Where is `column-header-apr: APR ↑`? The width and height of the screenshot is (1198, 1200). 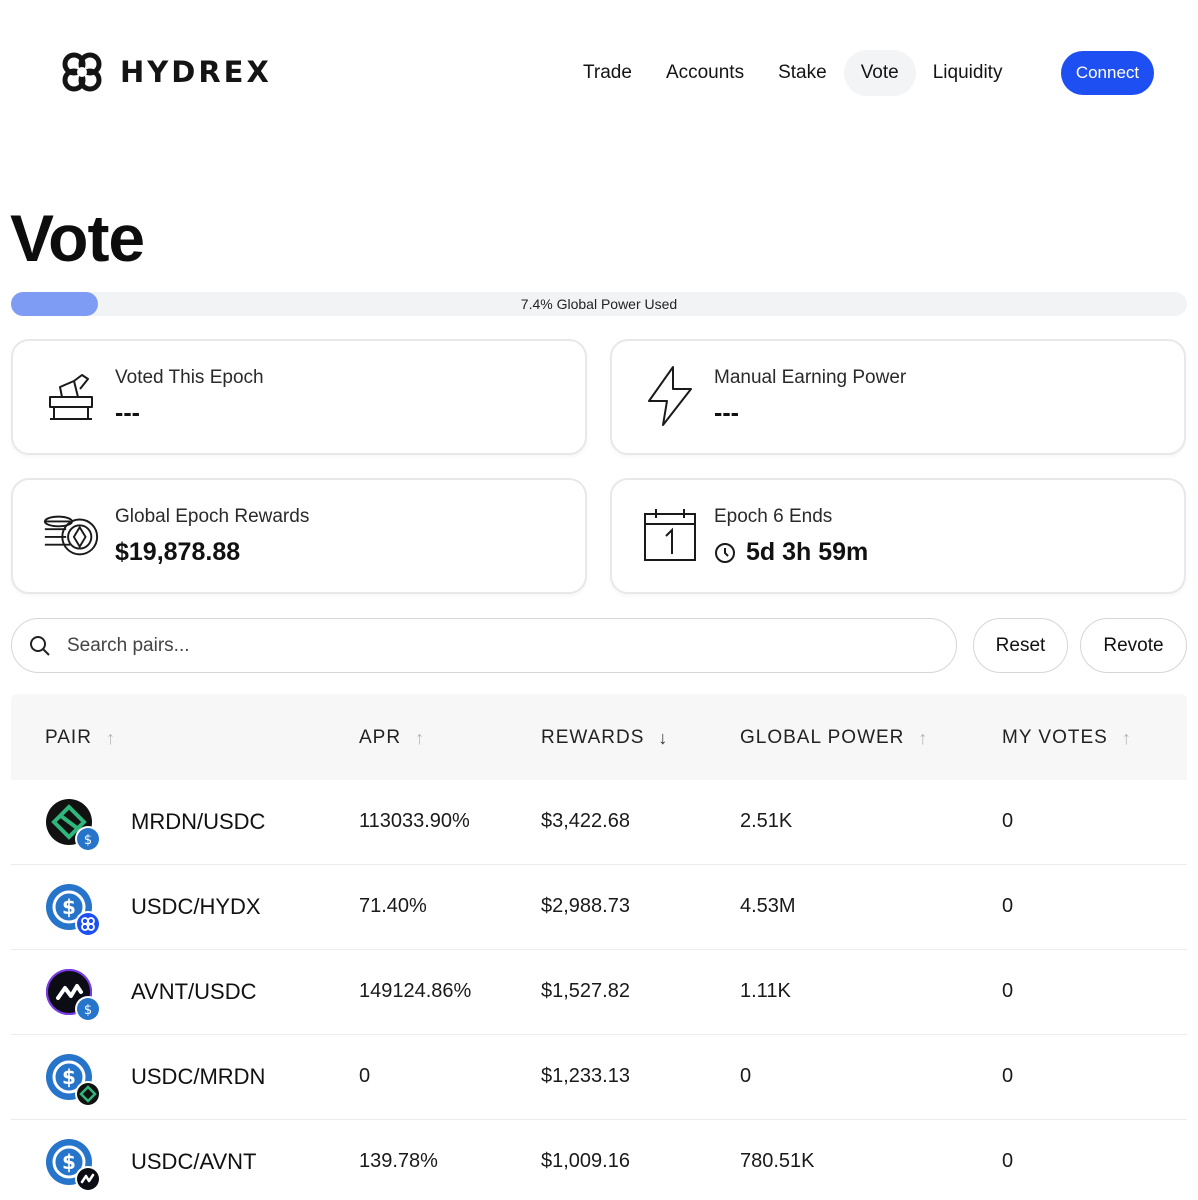
column-header-apr: APR ↑ is located at coordinates (392, 738).